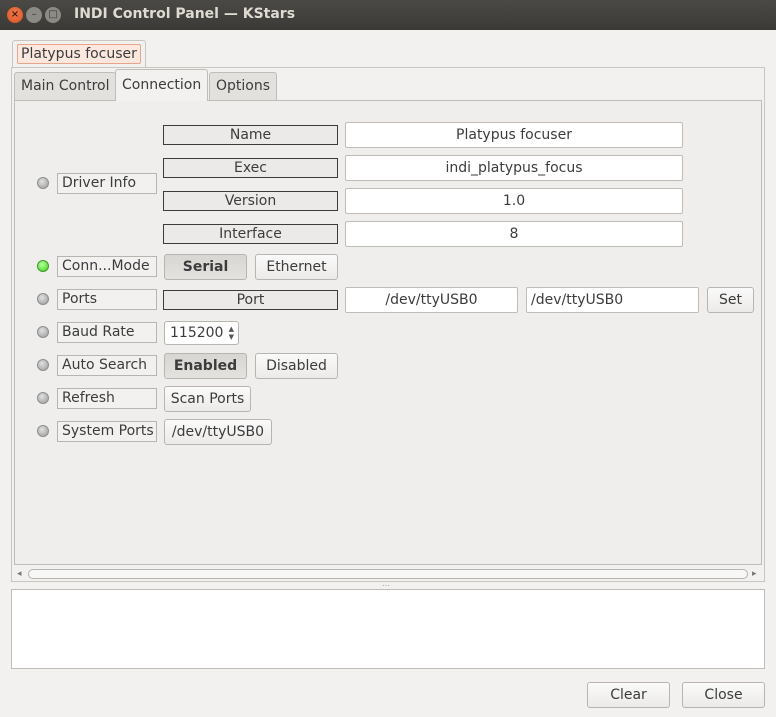 The height and width of the screenshot is (717, 776). Describe the element at coordinates (250, 234) in the screenshot. I see `driver-interface-field-label: Interface` at that location.